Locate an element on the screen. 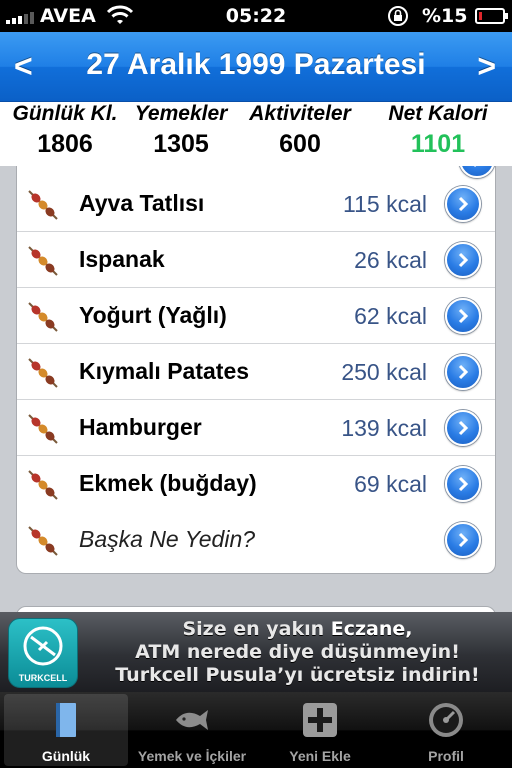  add-food-row: Başka Ne Yedin? is located at coordinates (256, 540).